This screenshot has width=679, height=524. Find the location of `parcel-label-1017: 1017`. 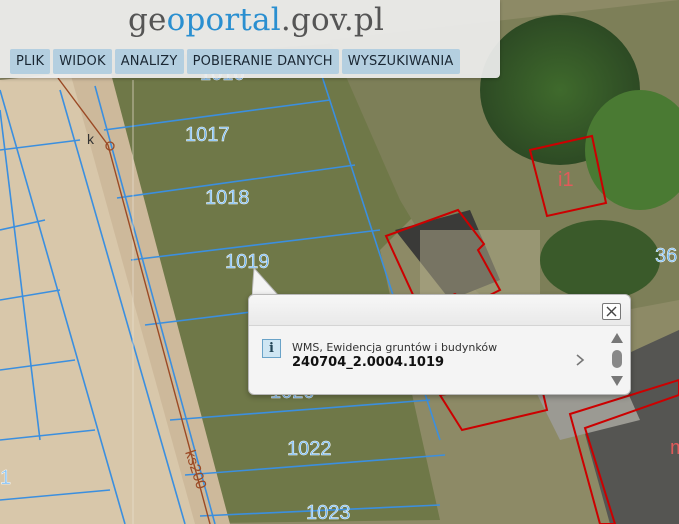

parcel-label-1017: 1017 is located at coordinates (207, 135).